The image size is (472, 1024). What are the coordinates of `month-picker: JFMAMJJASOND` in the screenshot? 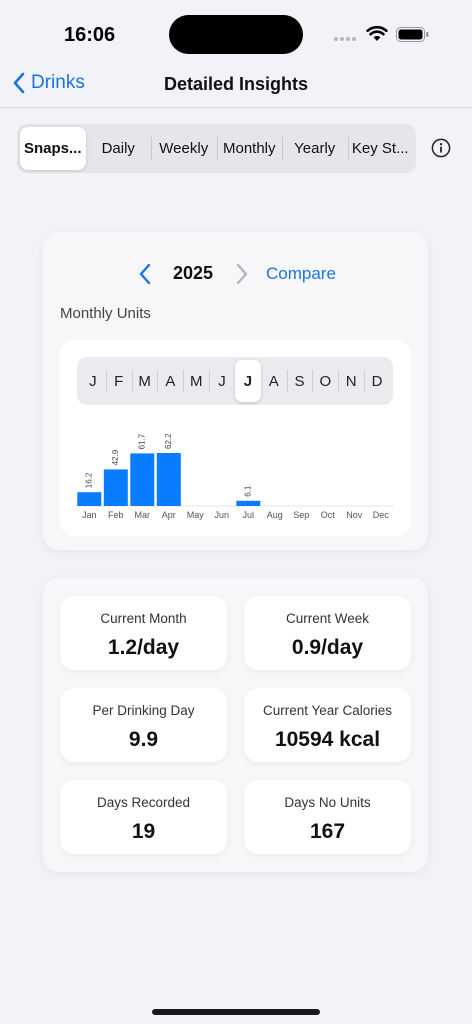 It's located at (235, 381).